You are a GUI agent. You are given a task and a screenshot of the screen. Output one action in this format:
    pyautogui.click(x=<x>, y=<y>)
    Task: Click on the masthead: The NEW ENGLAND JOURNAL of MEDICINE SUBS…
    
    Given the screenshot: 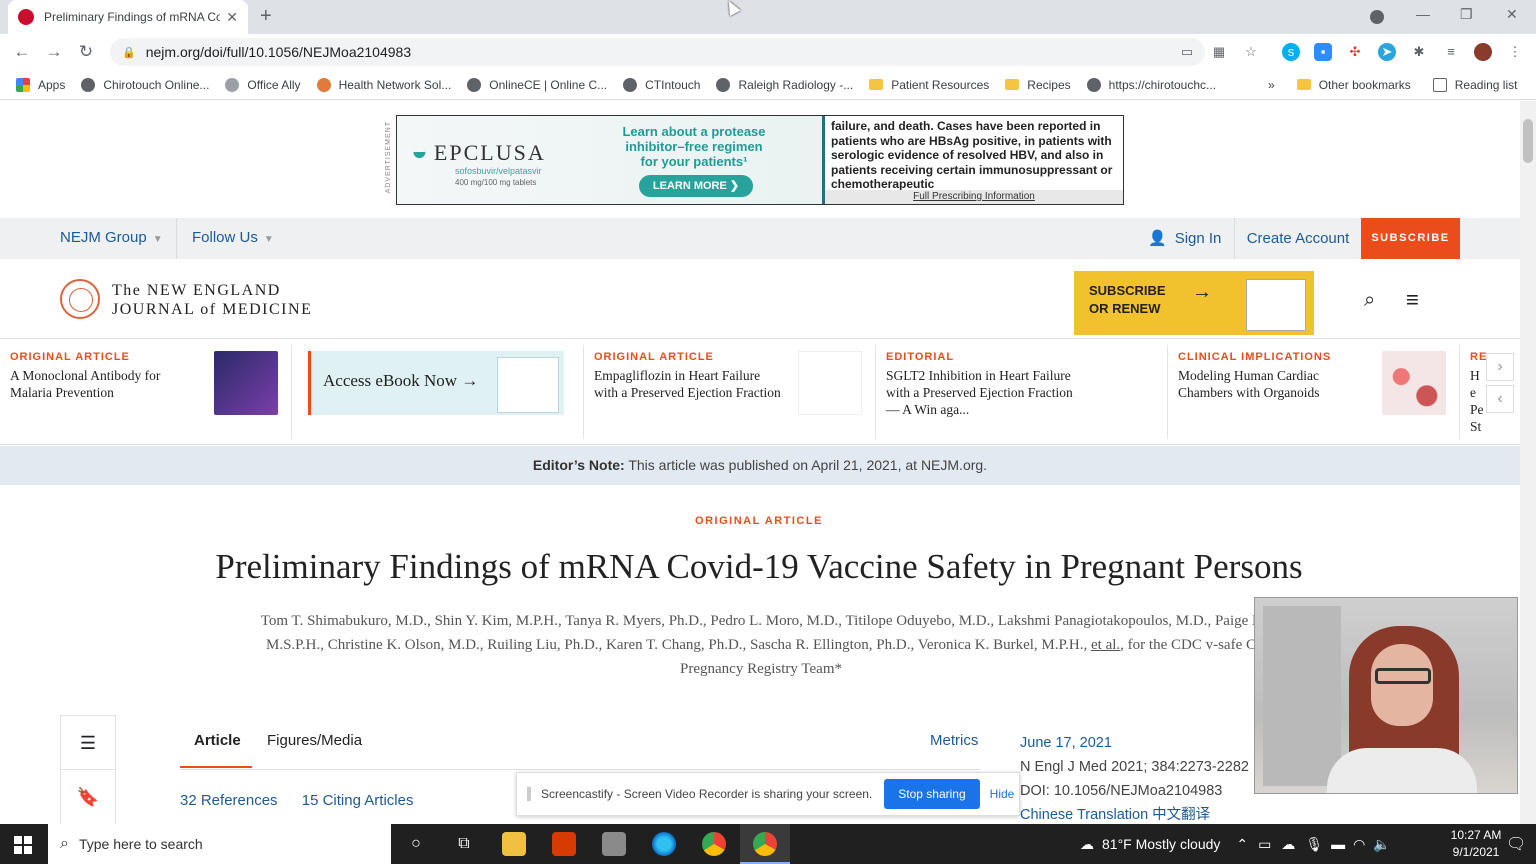 What is the action you would take?
    pyautogui.click(x=760, y=299)
    